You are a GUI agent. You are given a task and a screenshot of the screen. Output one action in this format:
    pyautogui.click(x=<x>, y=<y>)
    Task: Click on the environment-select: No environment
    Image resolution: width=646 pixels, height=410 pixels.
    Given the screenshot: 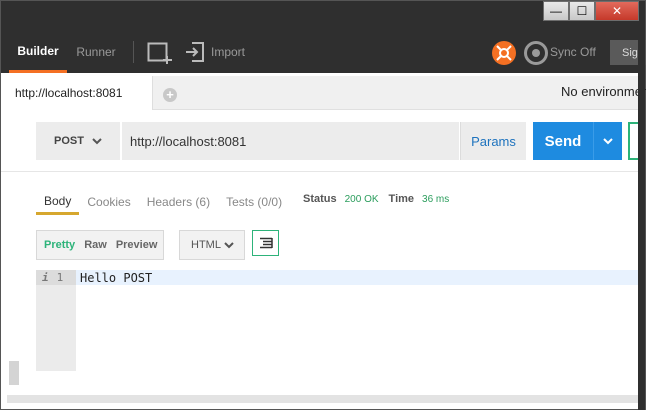 What is the action you would take?
    pyautogui.click(x=603, y=91)
    